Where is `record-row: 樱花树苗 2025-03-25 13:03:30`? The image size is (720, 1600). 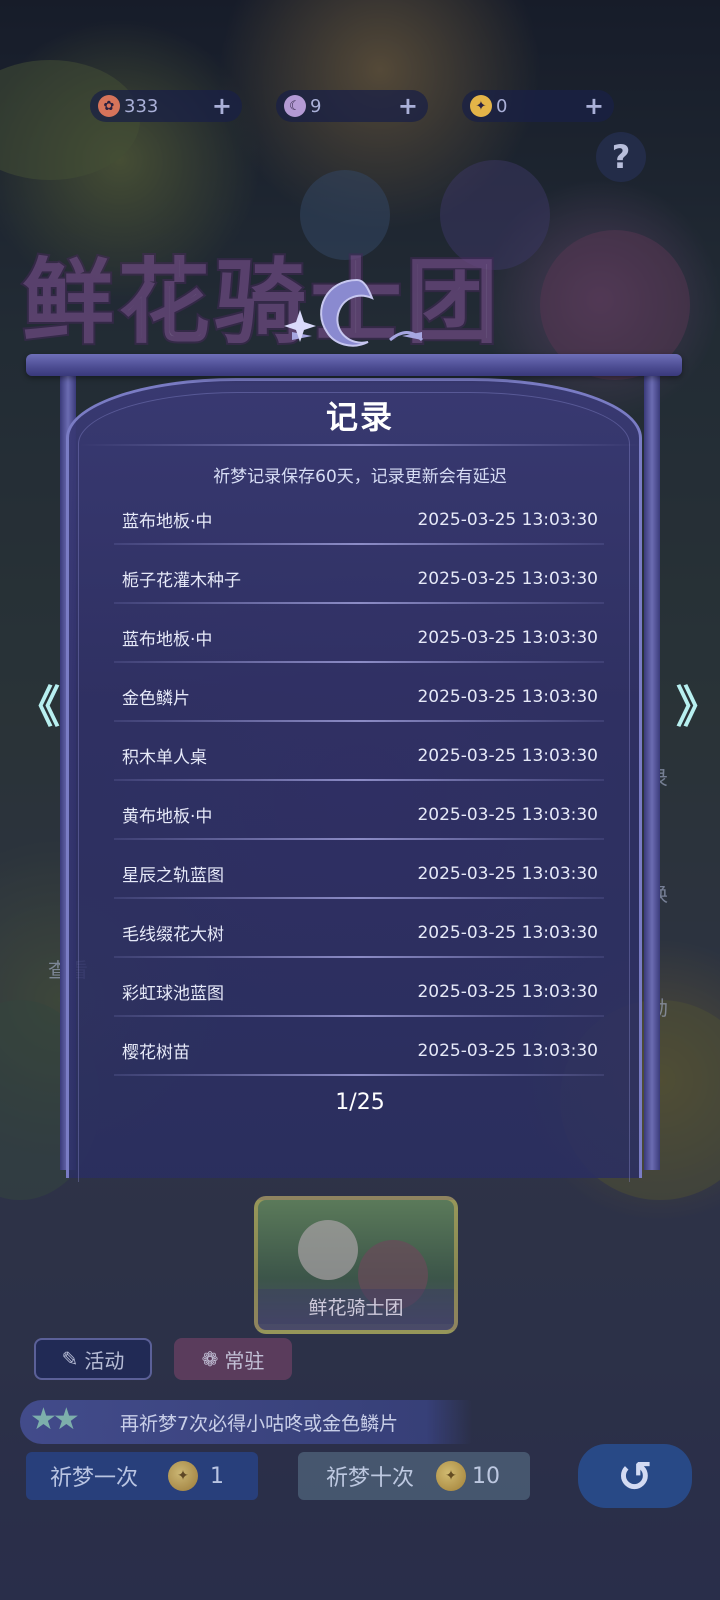
record-row: 樱花树苗 2025-03-25 13:03:30 is located at coordinates (359, 1050).